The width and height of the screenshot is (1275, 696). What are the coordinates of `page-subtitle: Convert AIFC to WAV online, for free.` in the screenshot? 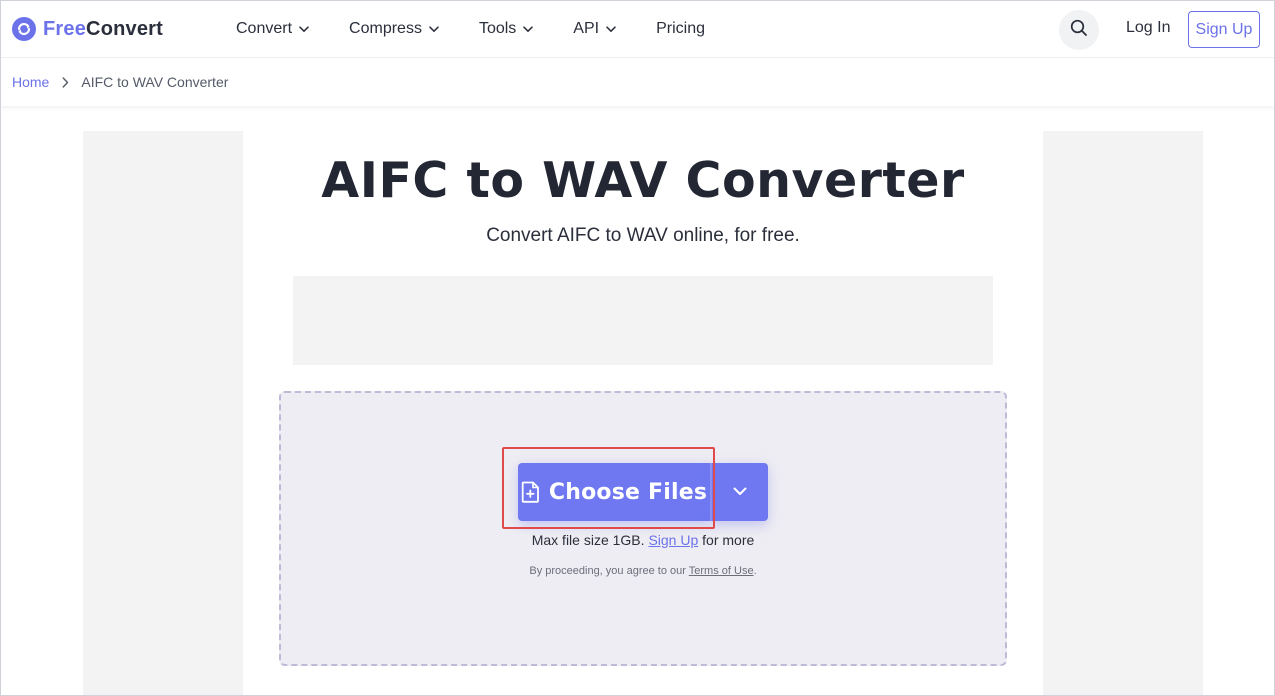 It's located at (643, 235).